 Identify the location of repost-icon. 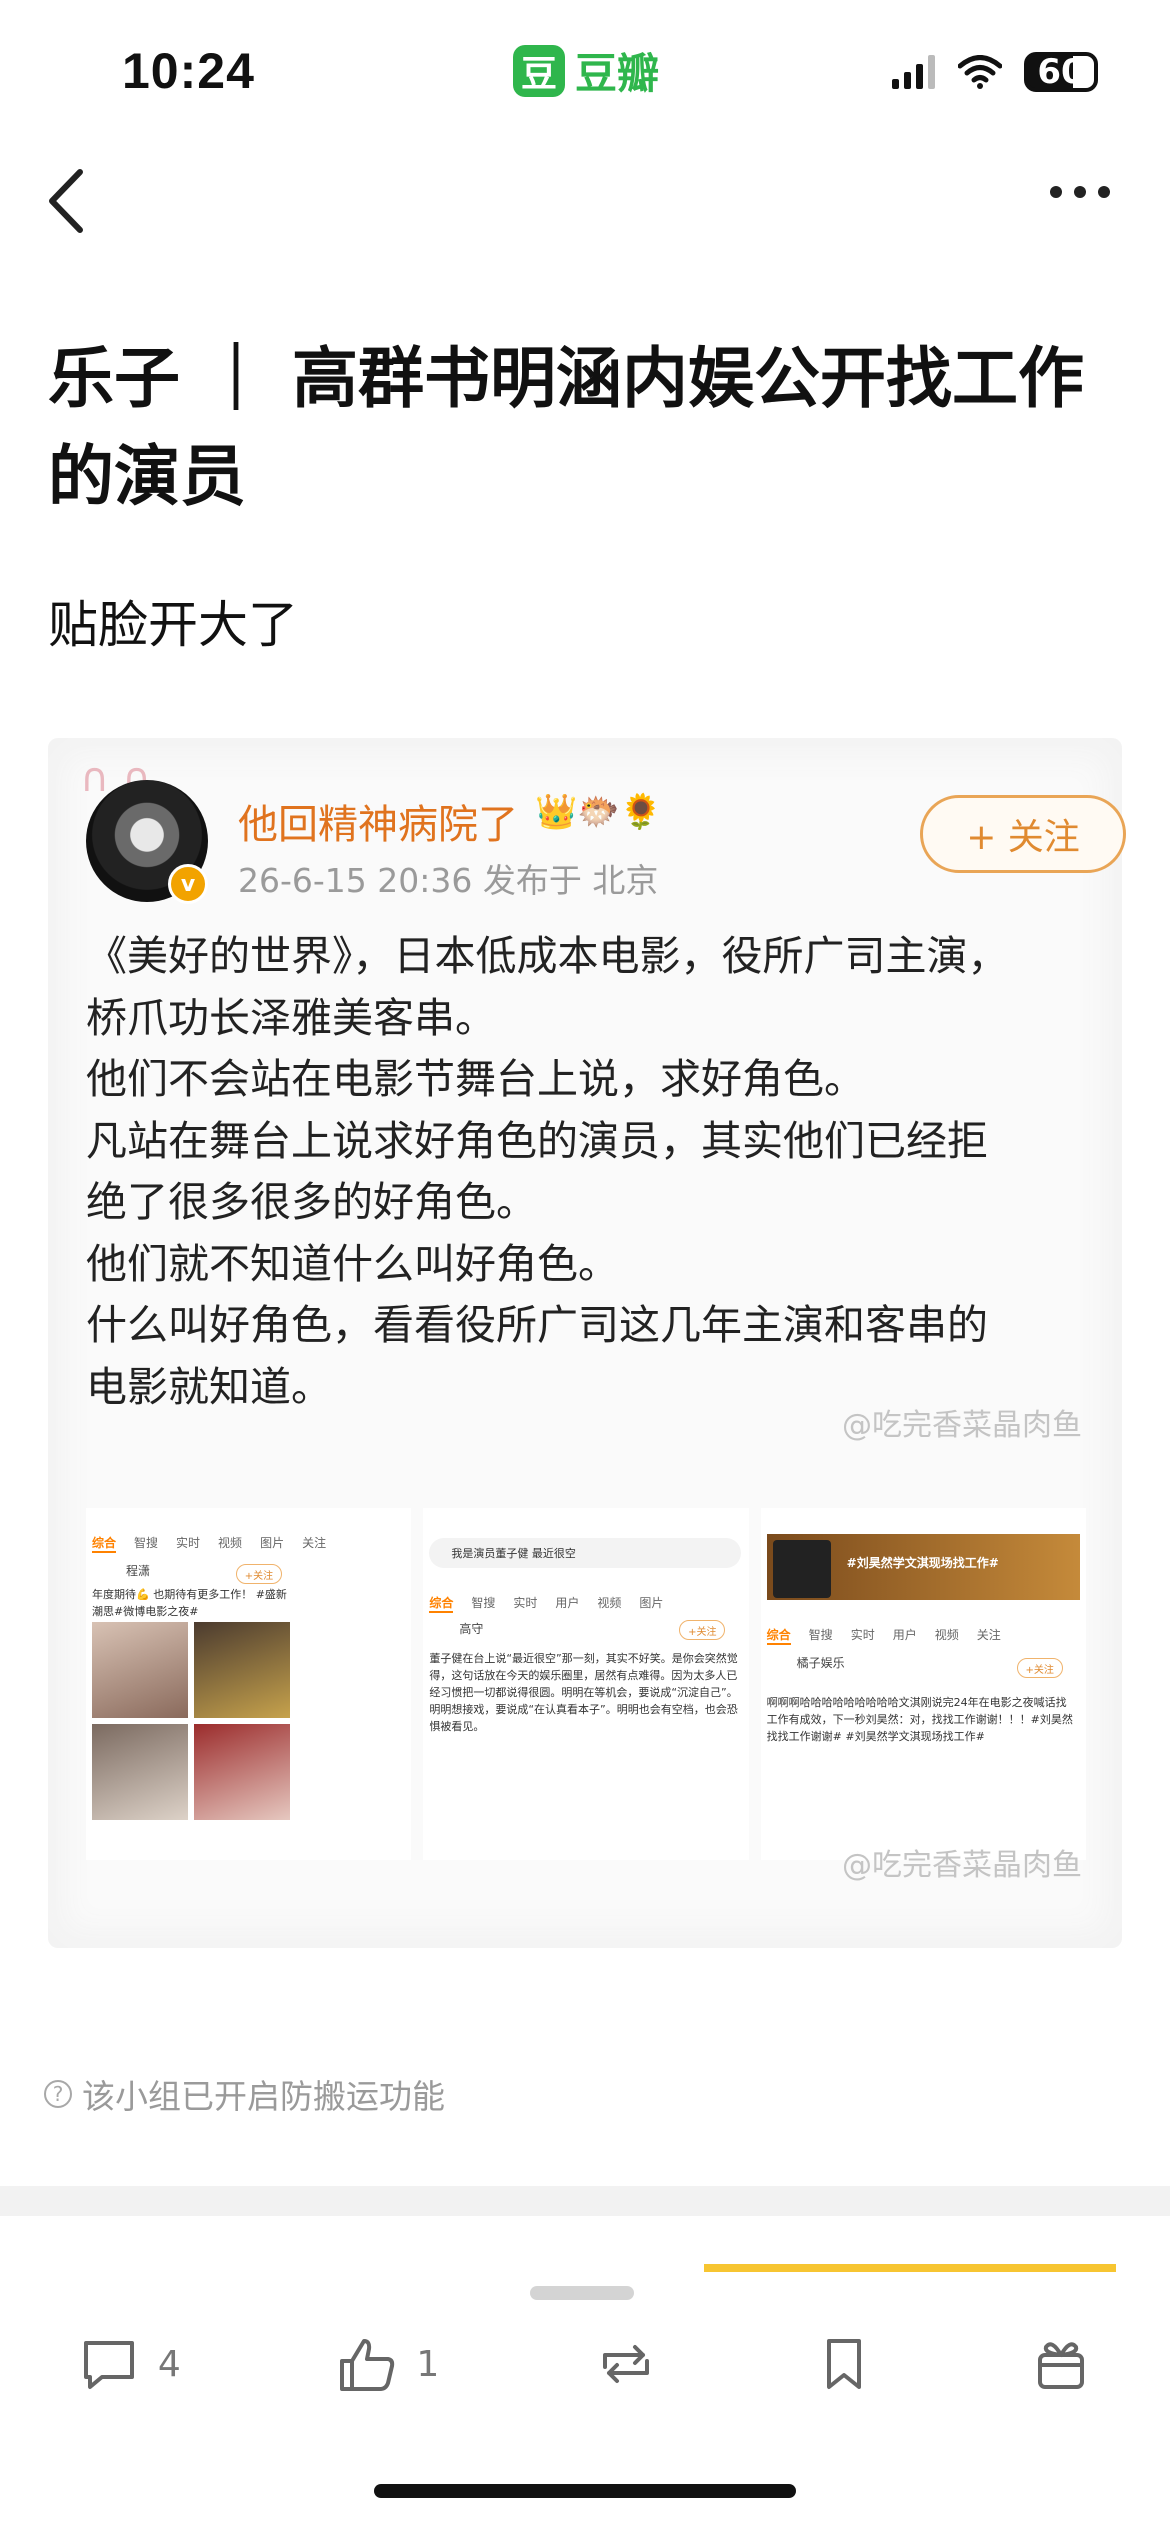
(625, 2364).